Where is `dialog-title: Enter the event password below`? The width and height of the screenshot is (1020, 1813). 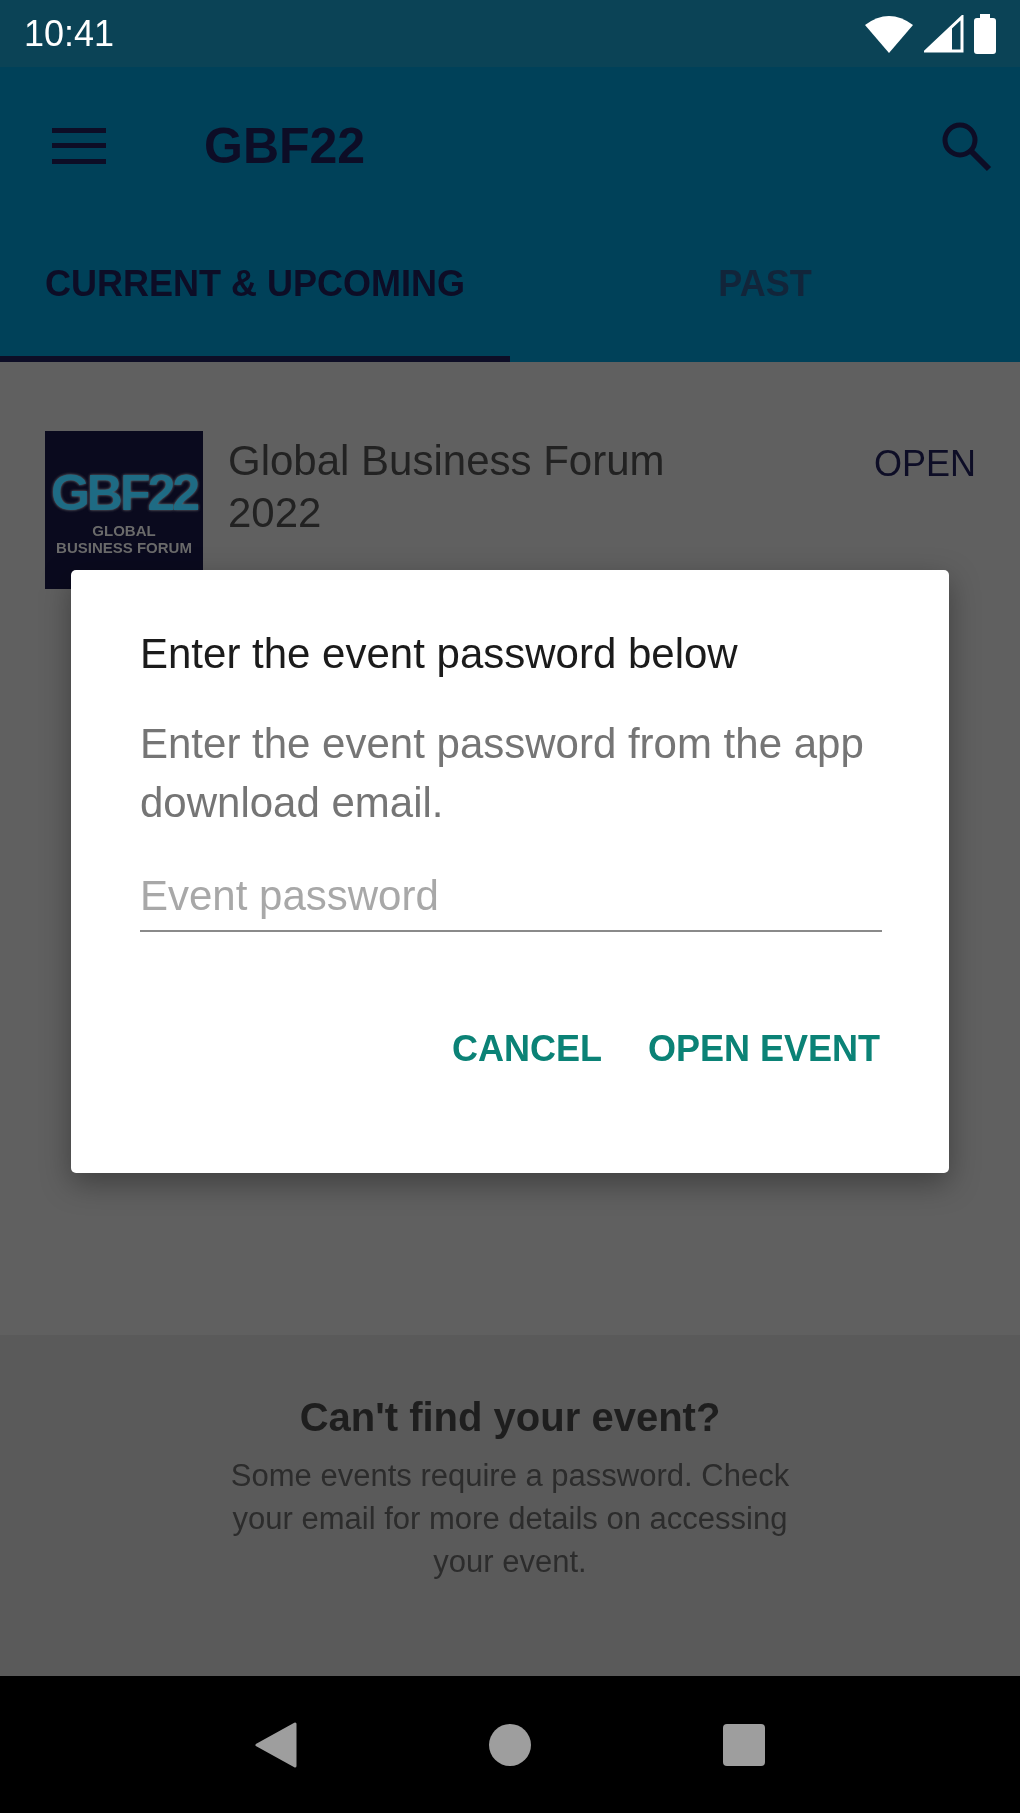 dialog-title: Enter the event password below is located at coordinates (439, 654).